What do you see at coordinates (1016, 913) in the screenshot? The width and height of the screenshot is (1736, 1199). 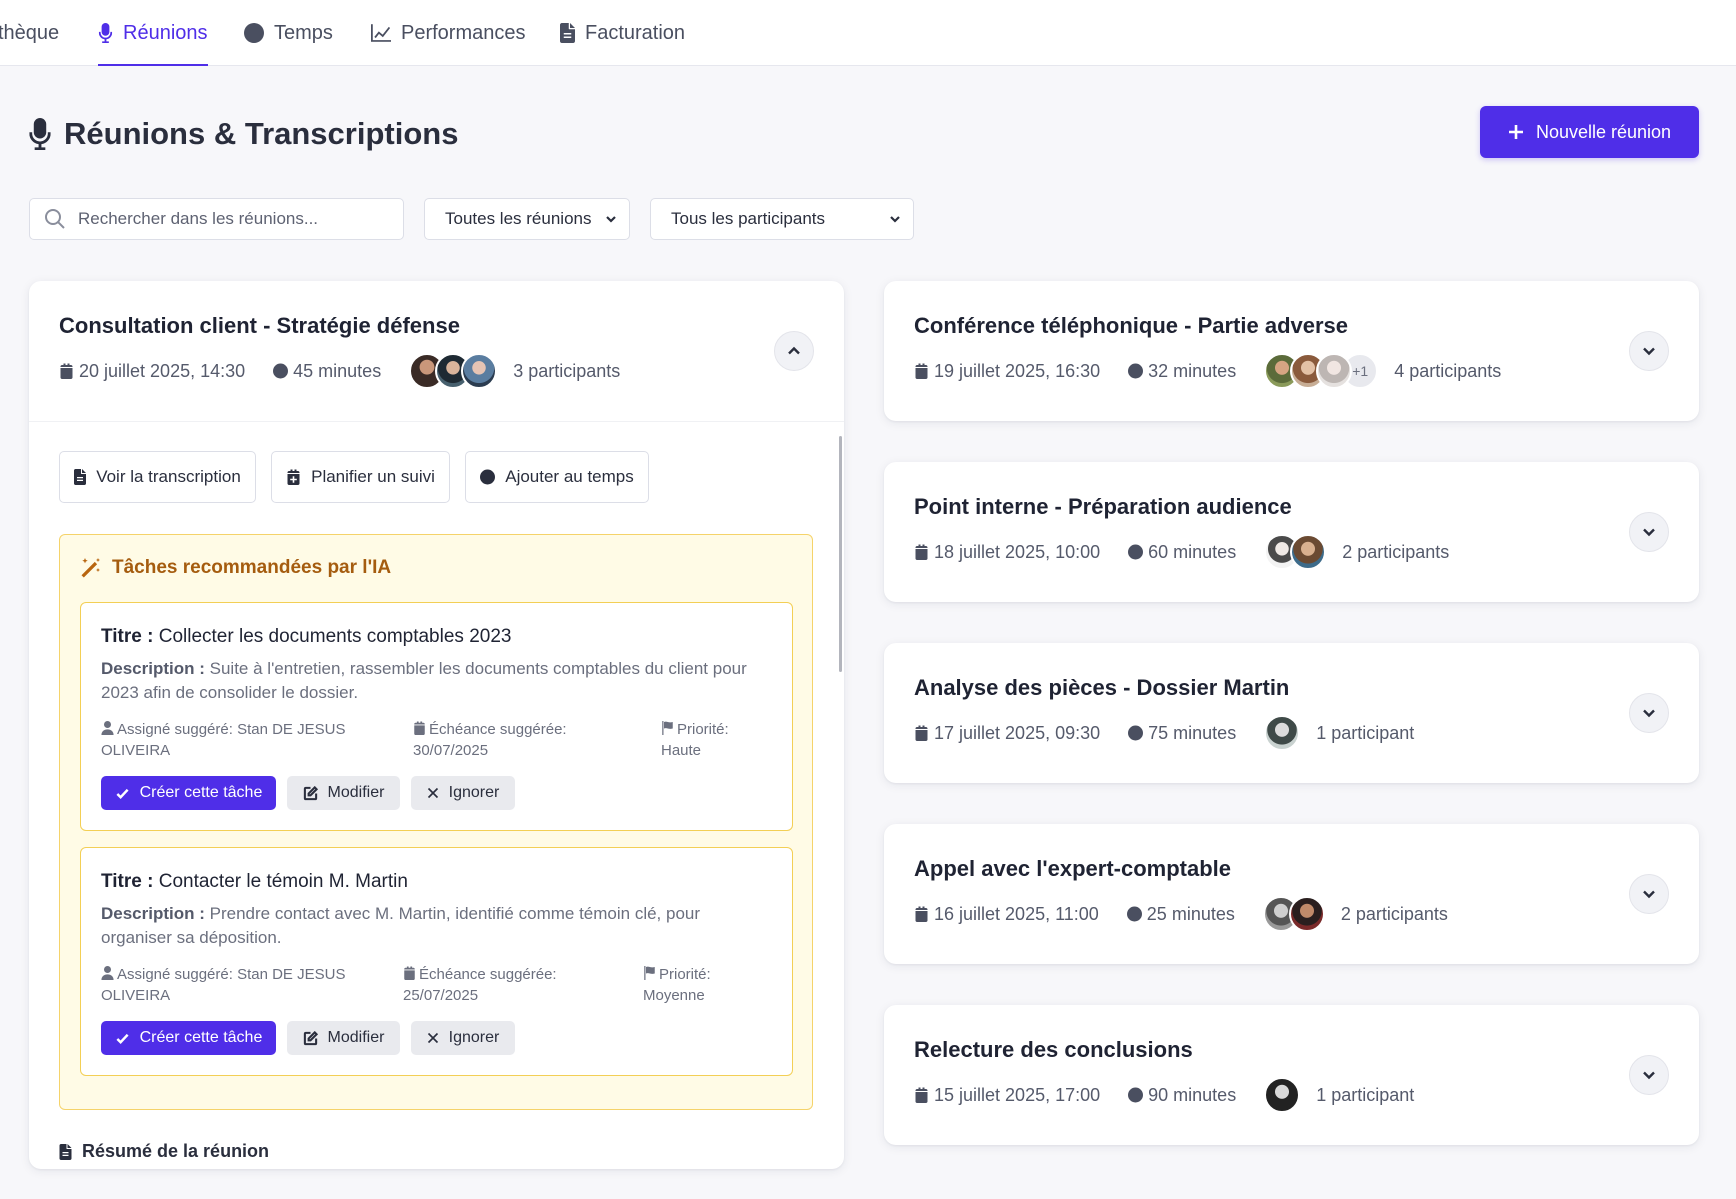 I see `meeting-date-text: 16 juillet 2025, 11:00` at bounding box center [1016, 913].